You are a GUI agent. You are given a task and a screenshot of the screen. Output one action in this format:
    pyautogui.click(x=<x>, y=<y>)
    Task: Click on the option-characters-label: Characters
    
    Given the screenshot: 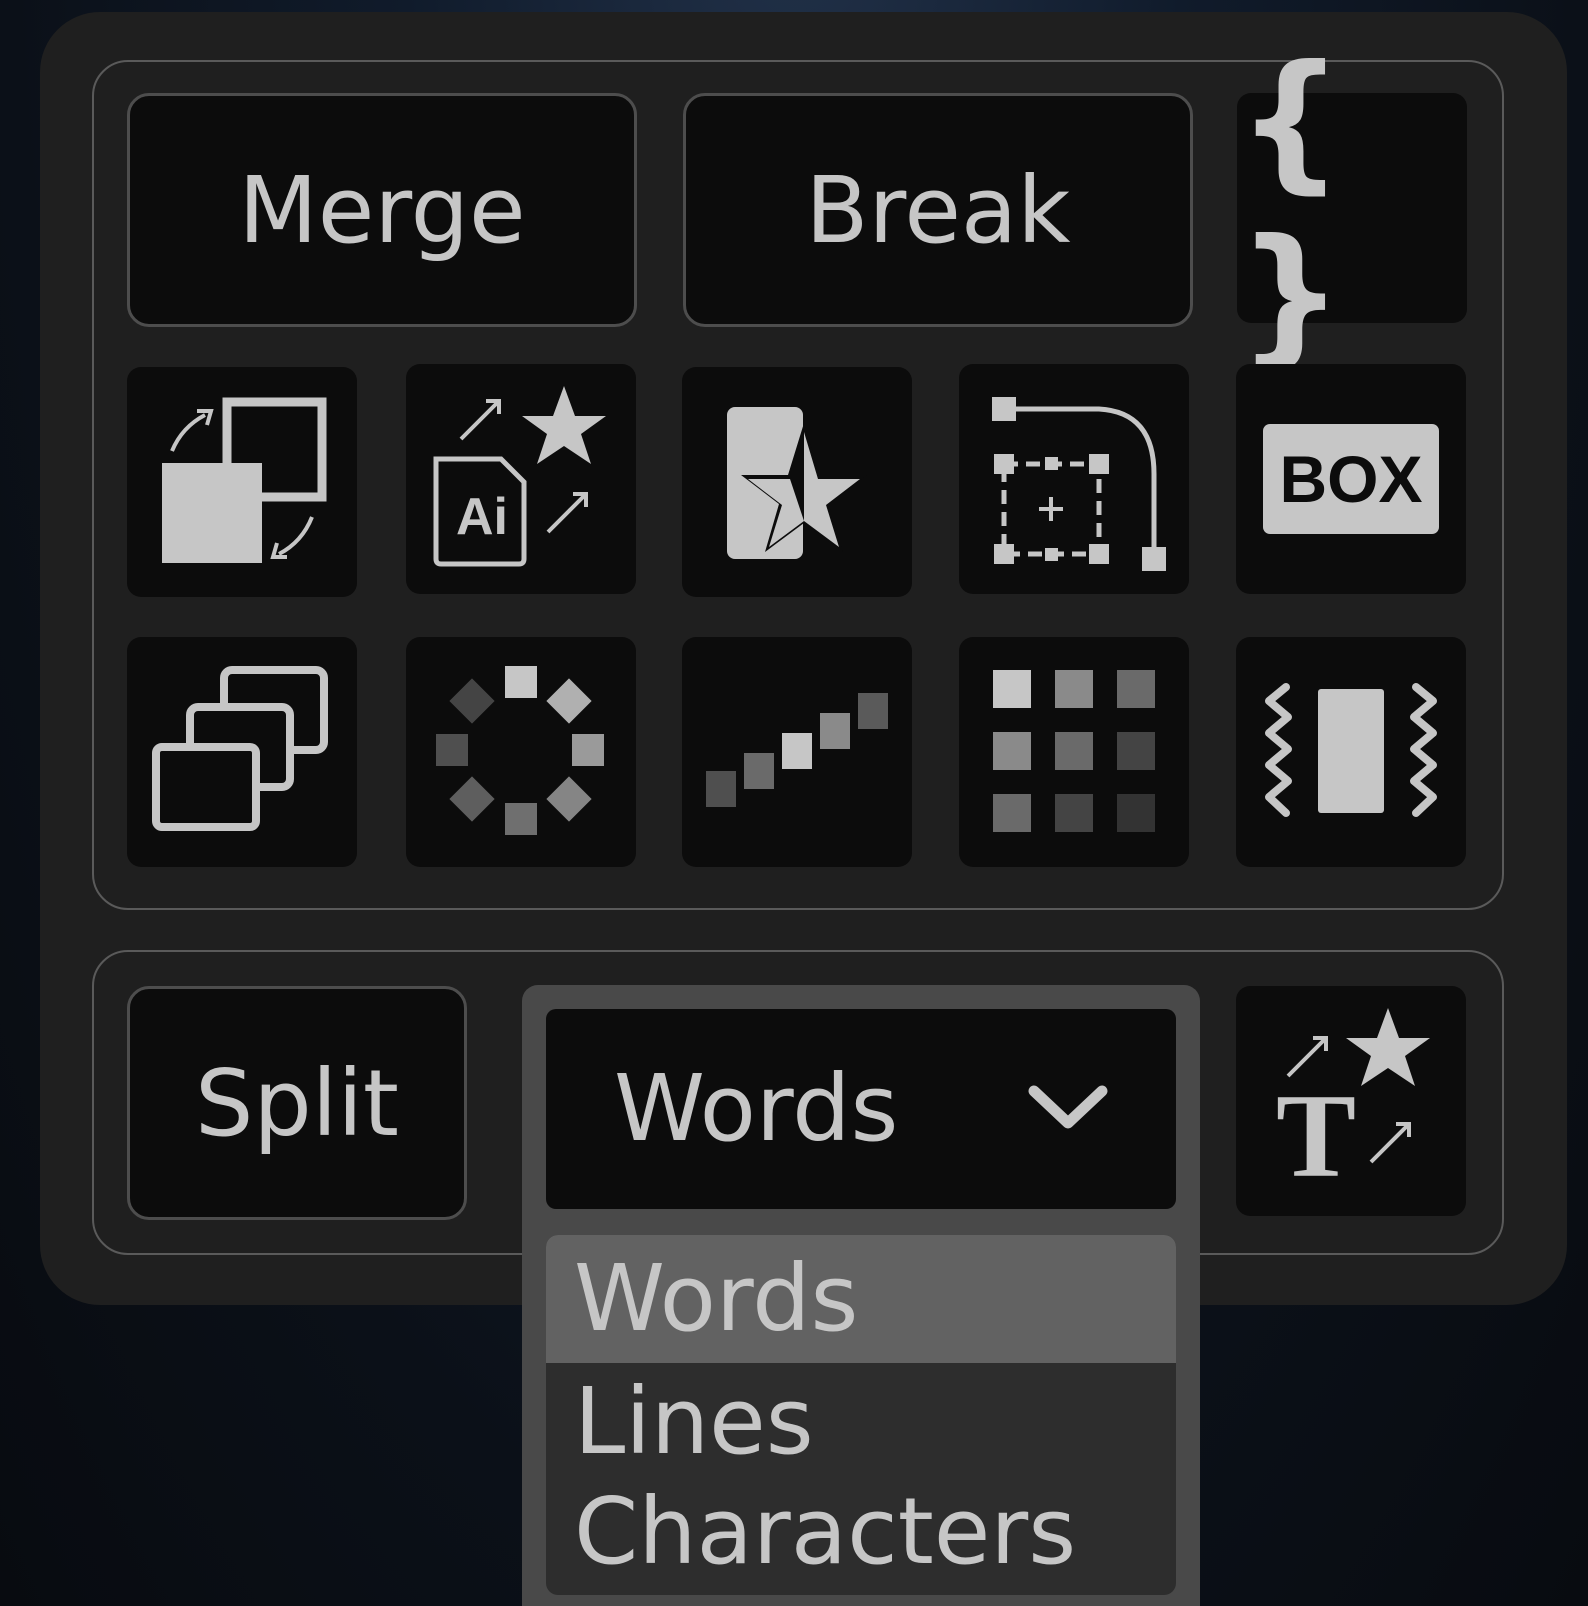 What is the action you would take?
    pyautogui.click(x=825, y=1531)
    